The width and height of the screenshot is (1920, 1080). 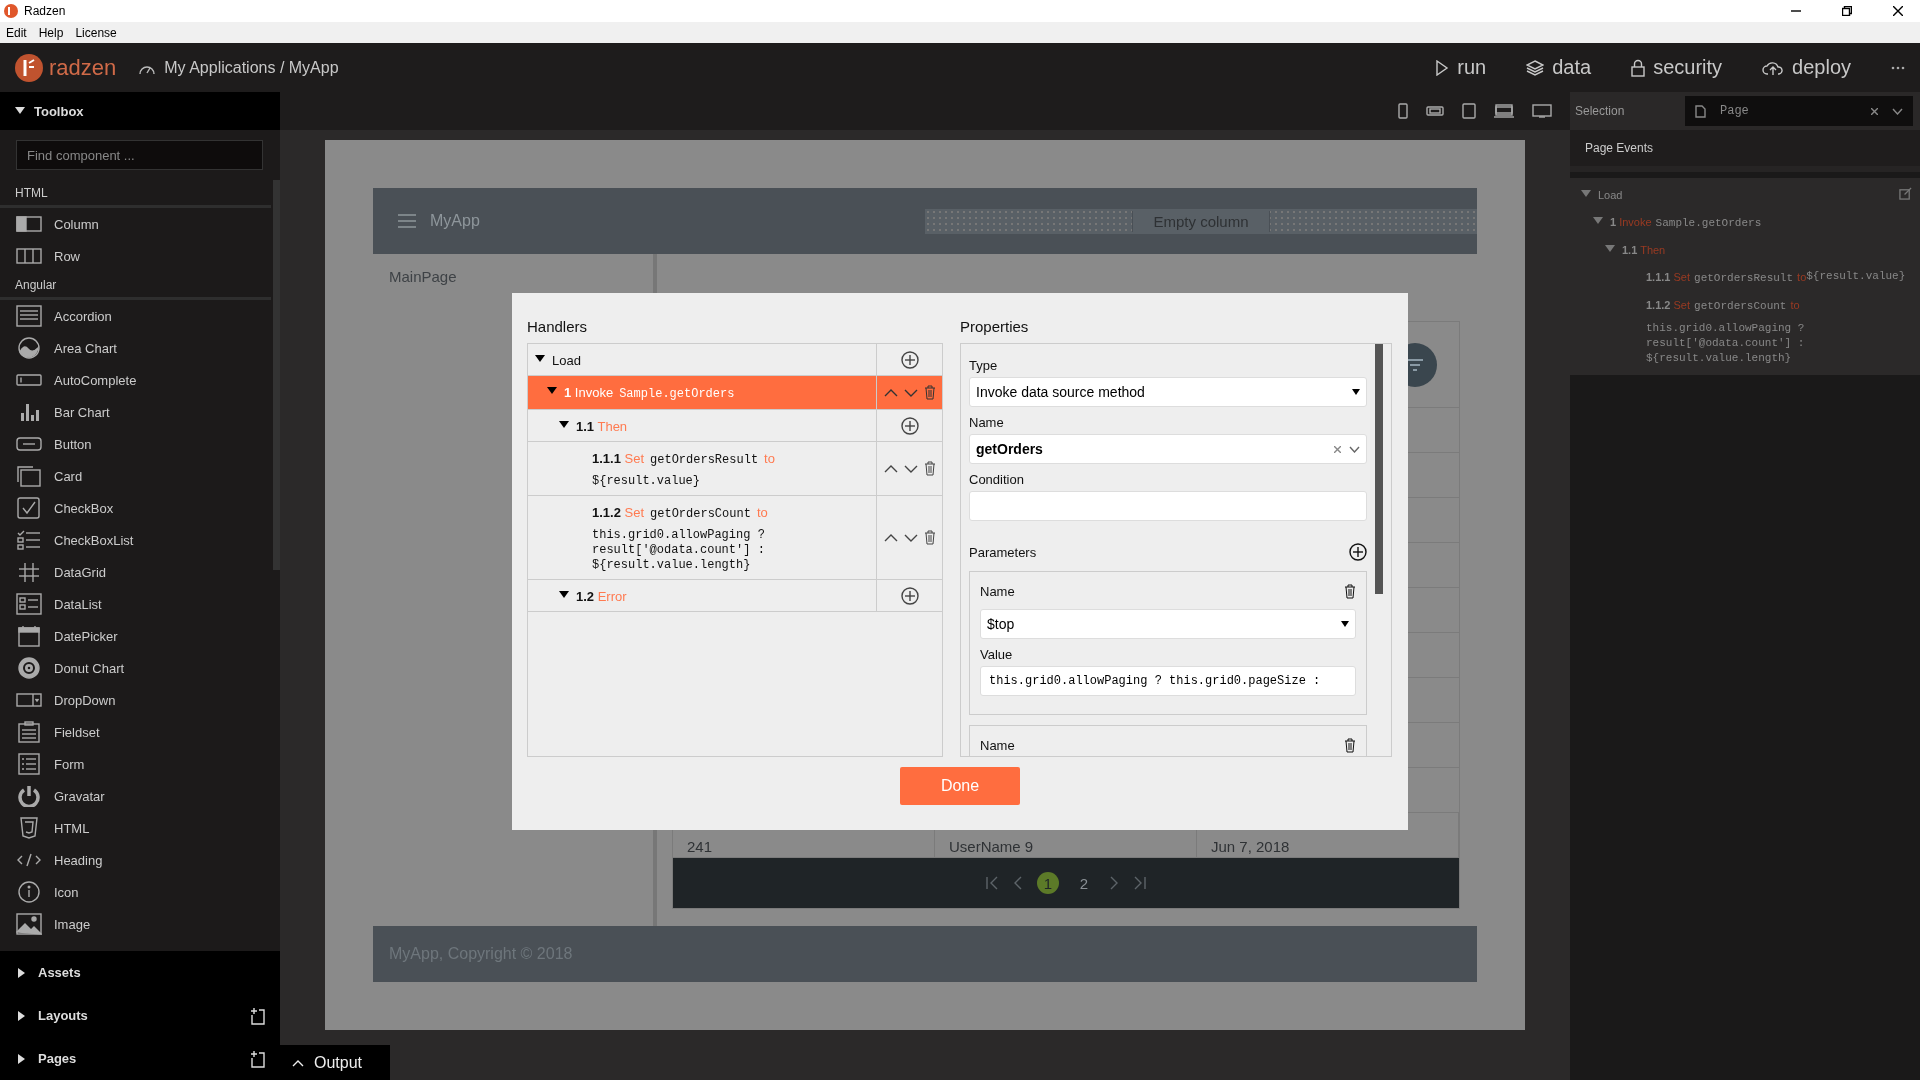 I want to click on type-select: Invoke data source method, so click(x=1168, y=392).